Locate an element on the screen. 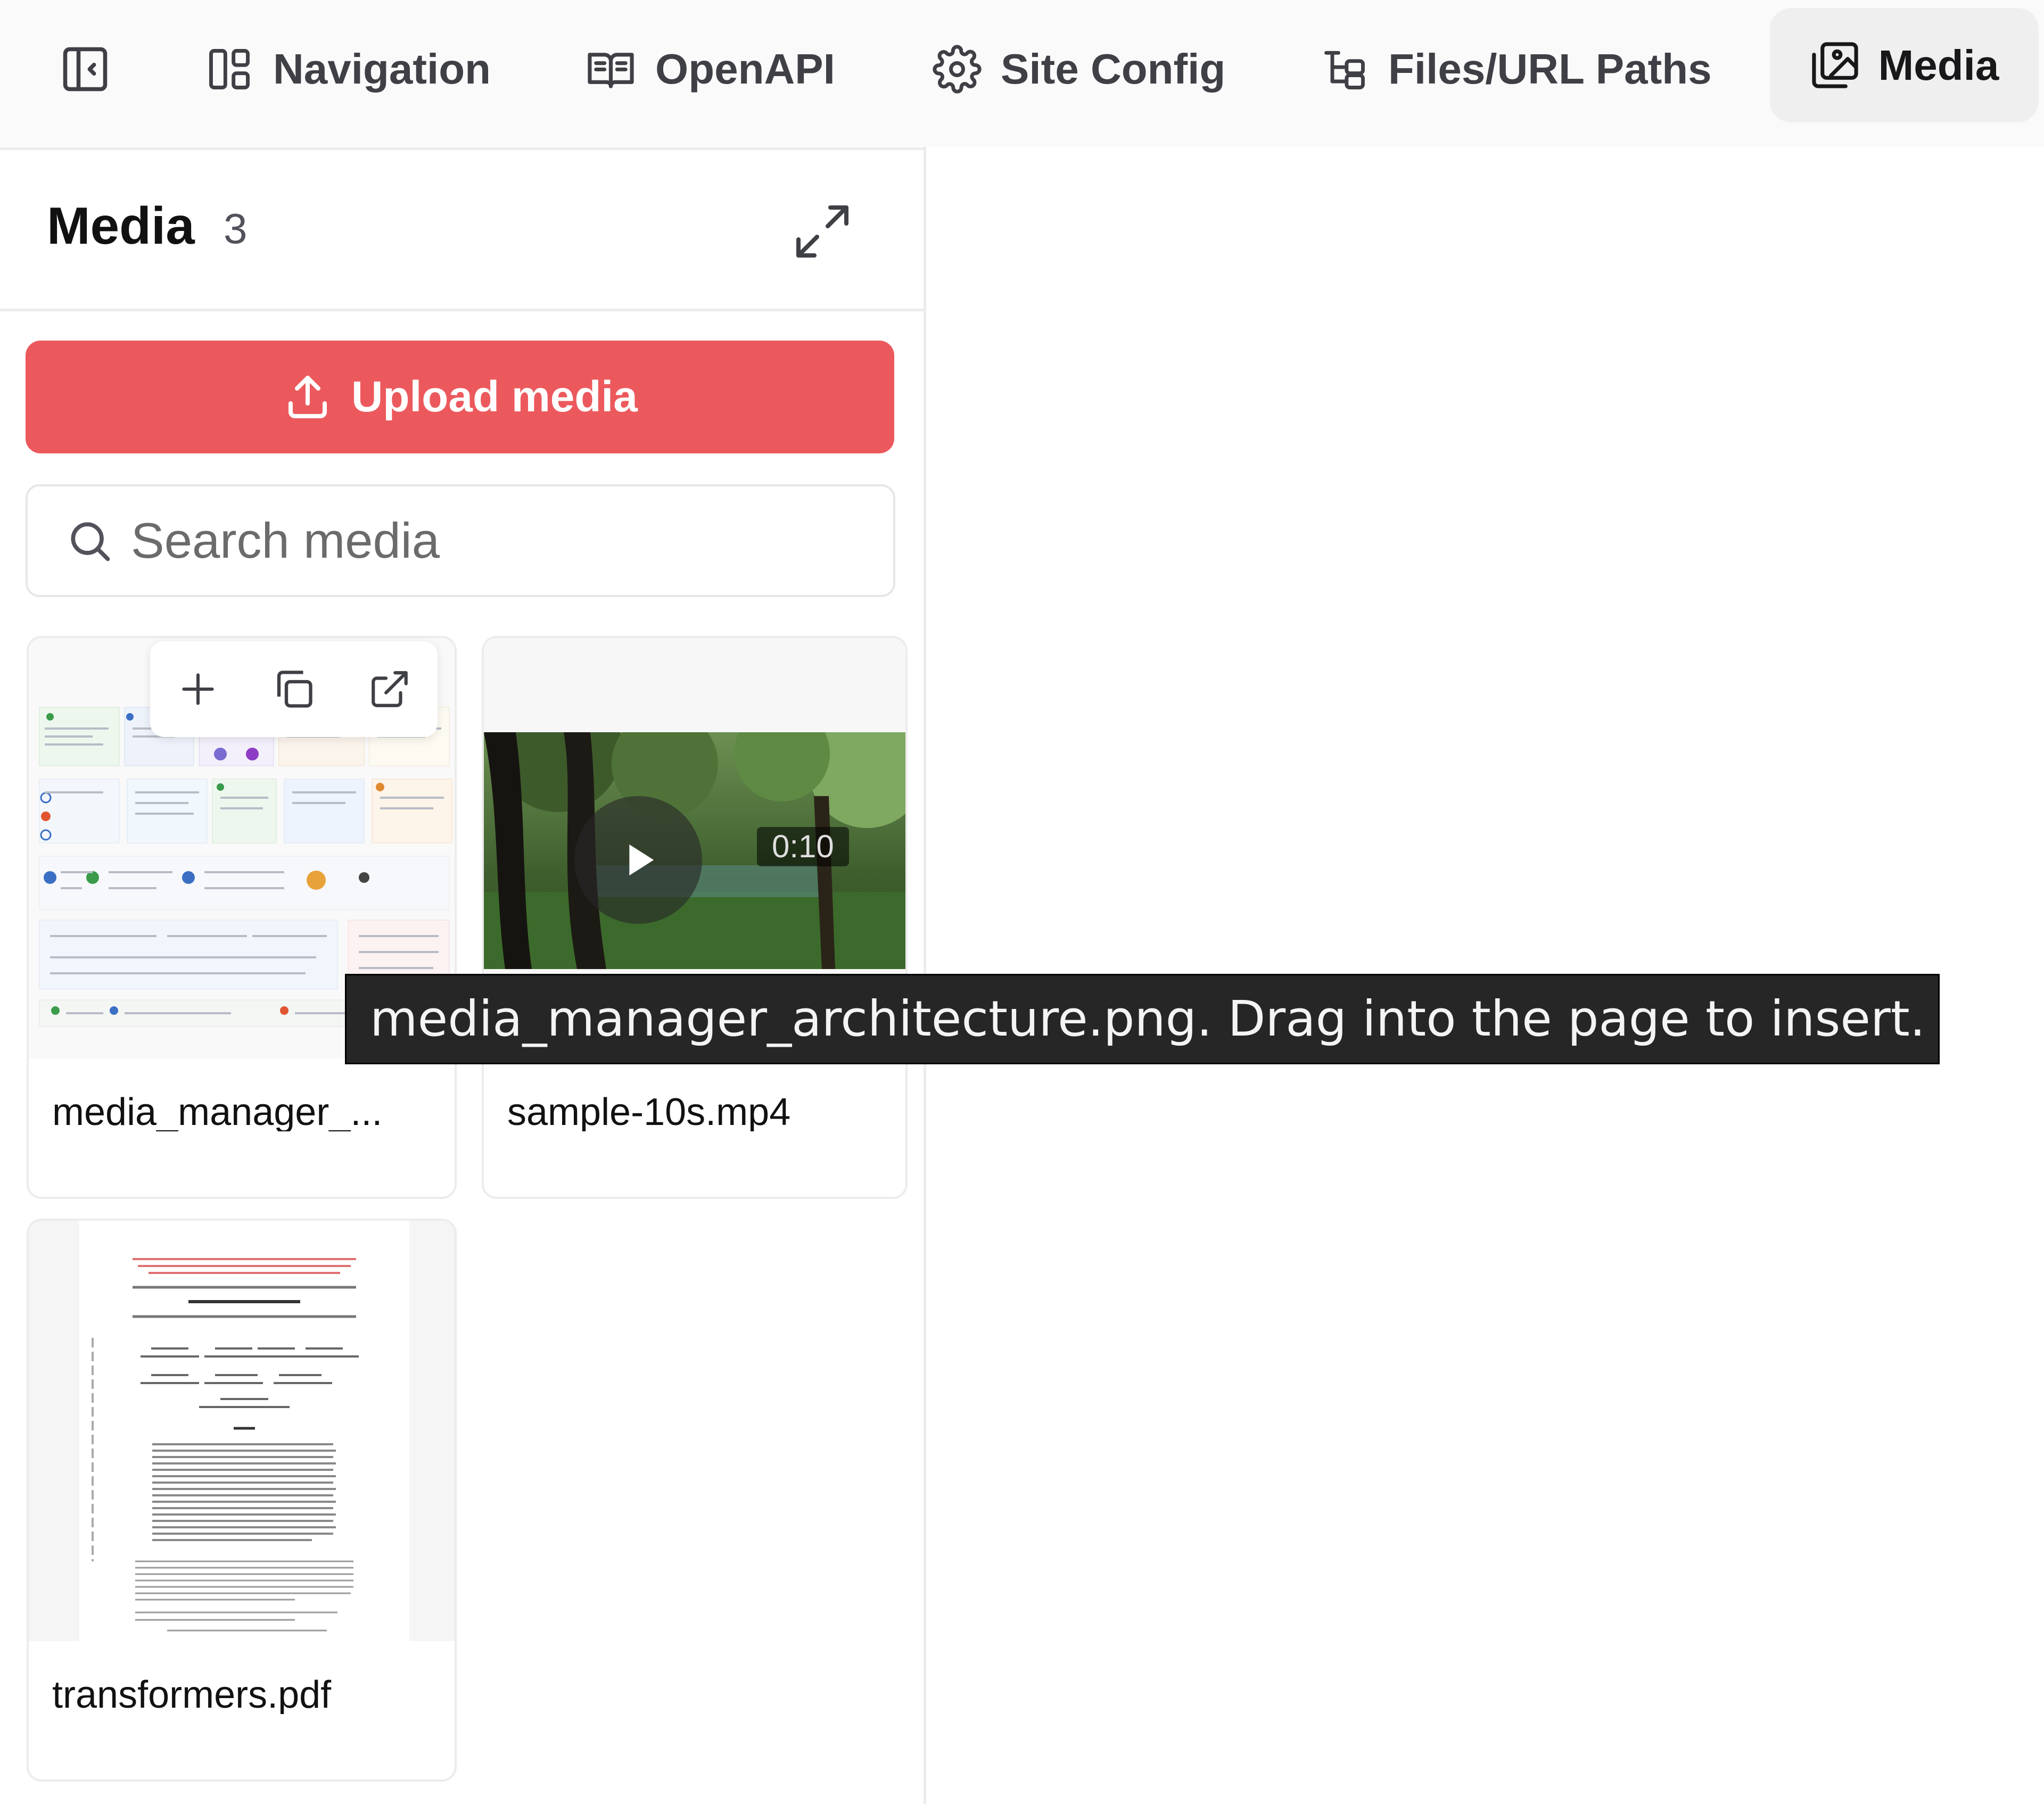 Image resolution: width=2044 pixels, height=1804 pixels. tab-media: Media is located at coordinates (1904, 65).